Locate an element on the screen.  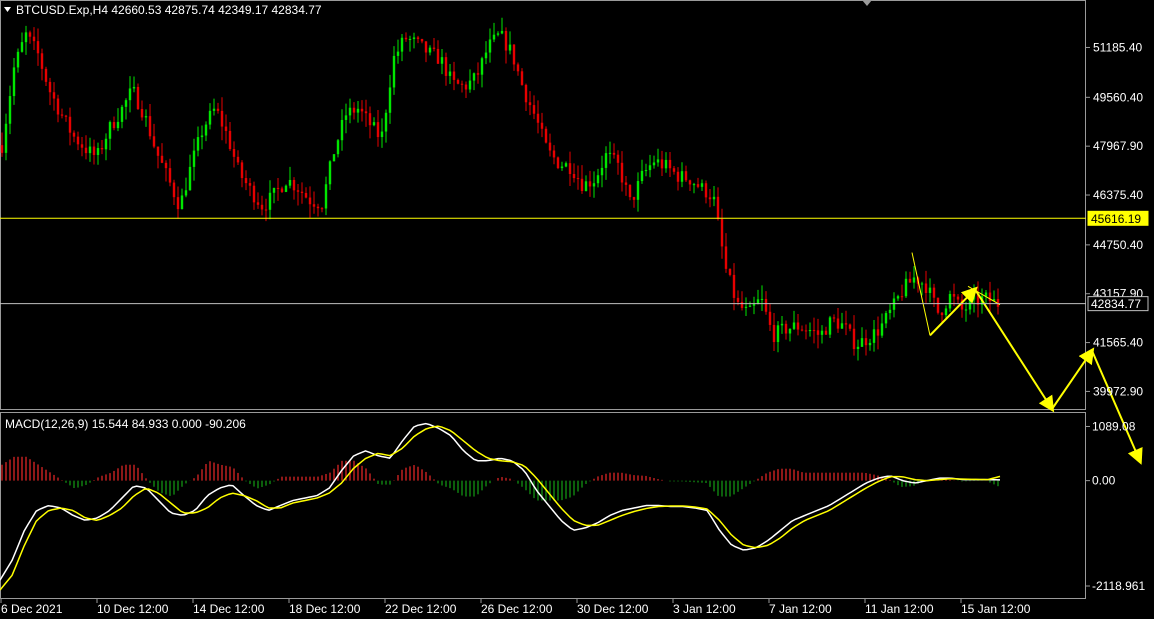
x-tick-label: 18 Dec 12:00 is located at coordinates (325, 609).